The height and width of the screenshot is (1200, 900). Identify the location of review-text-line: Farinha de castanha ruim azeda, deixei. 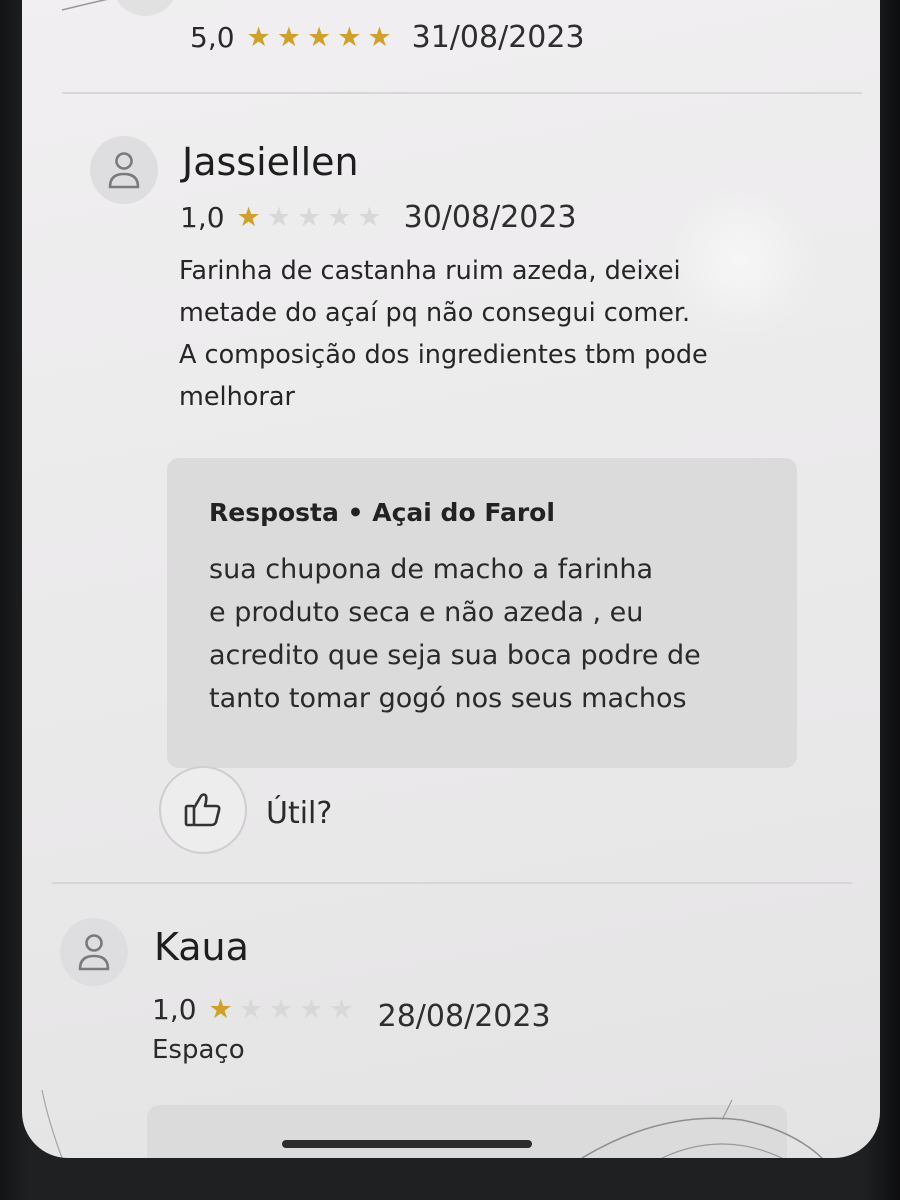
(430, 271).